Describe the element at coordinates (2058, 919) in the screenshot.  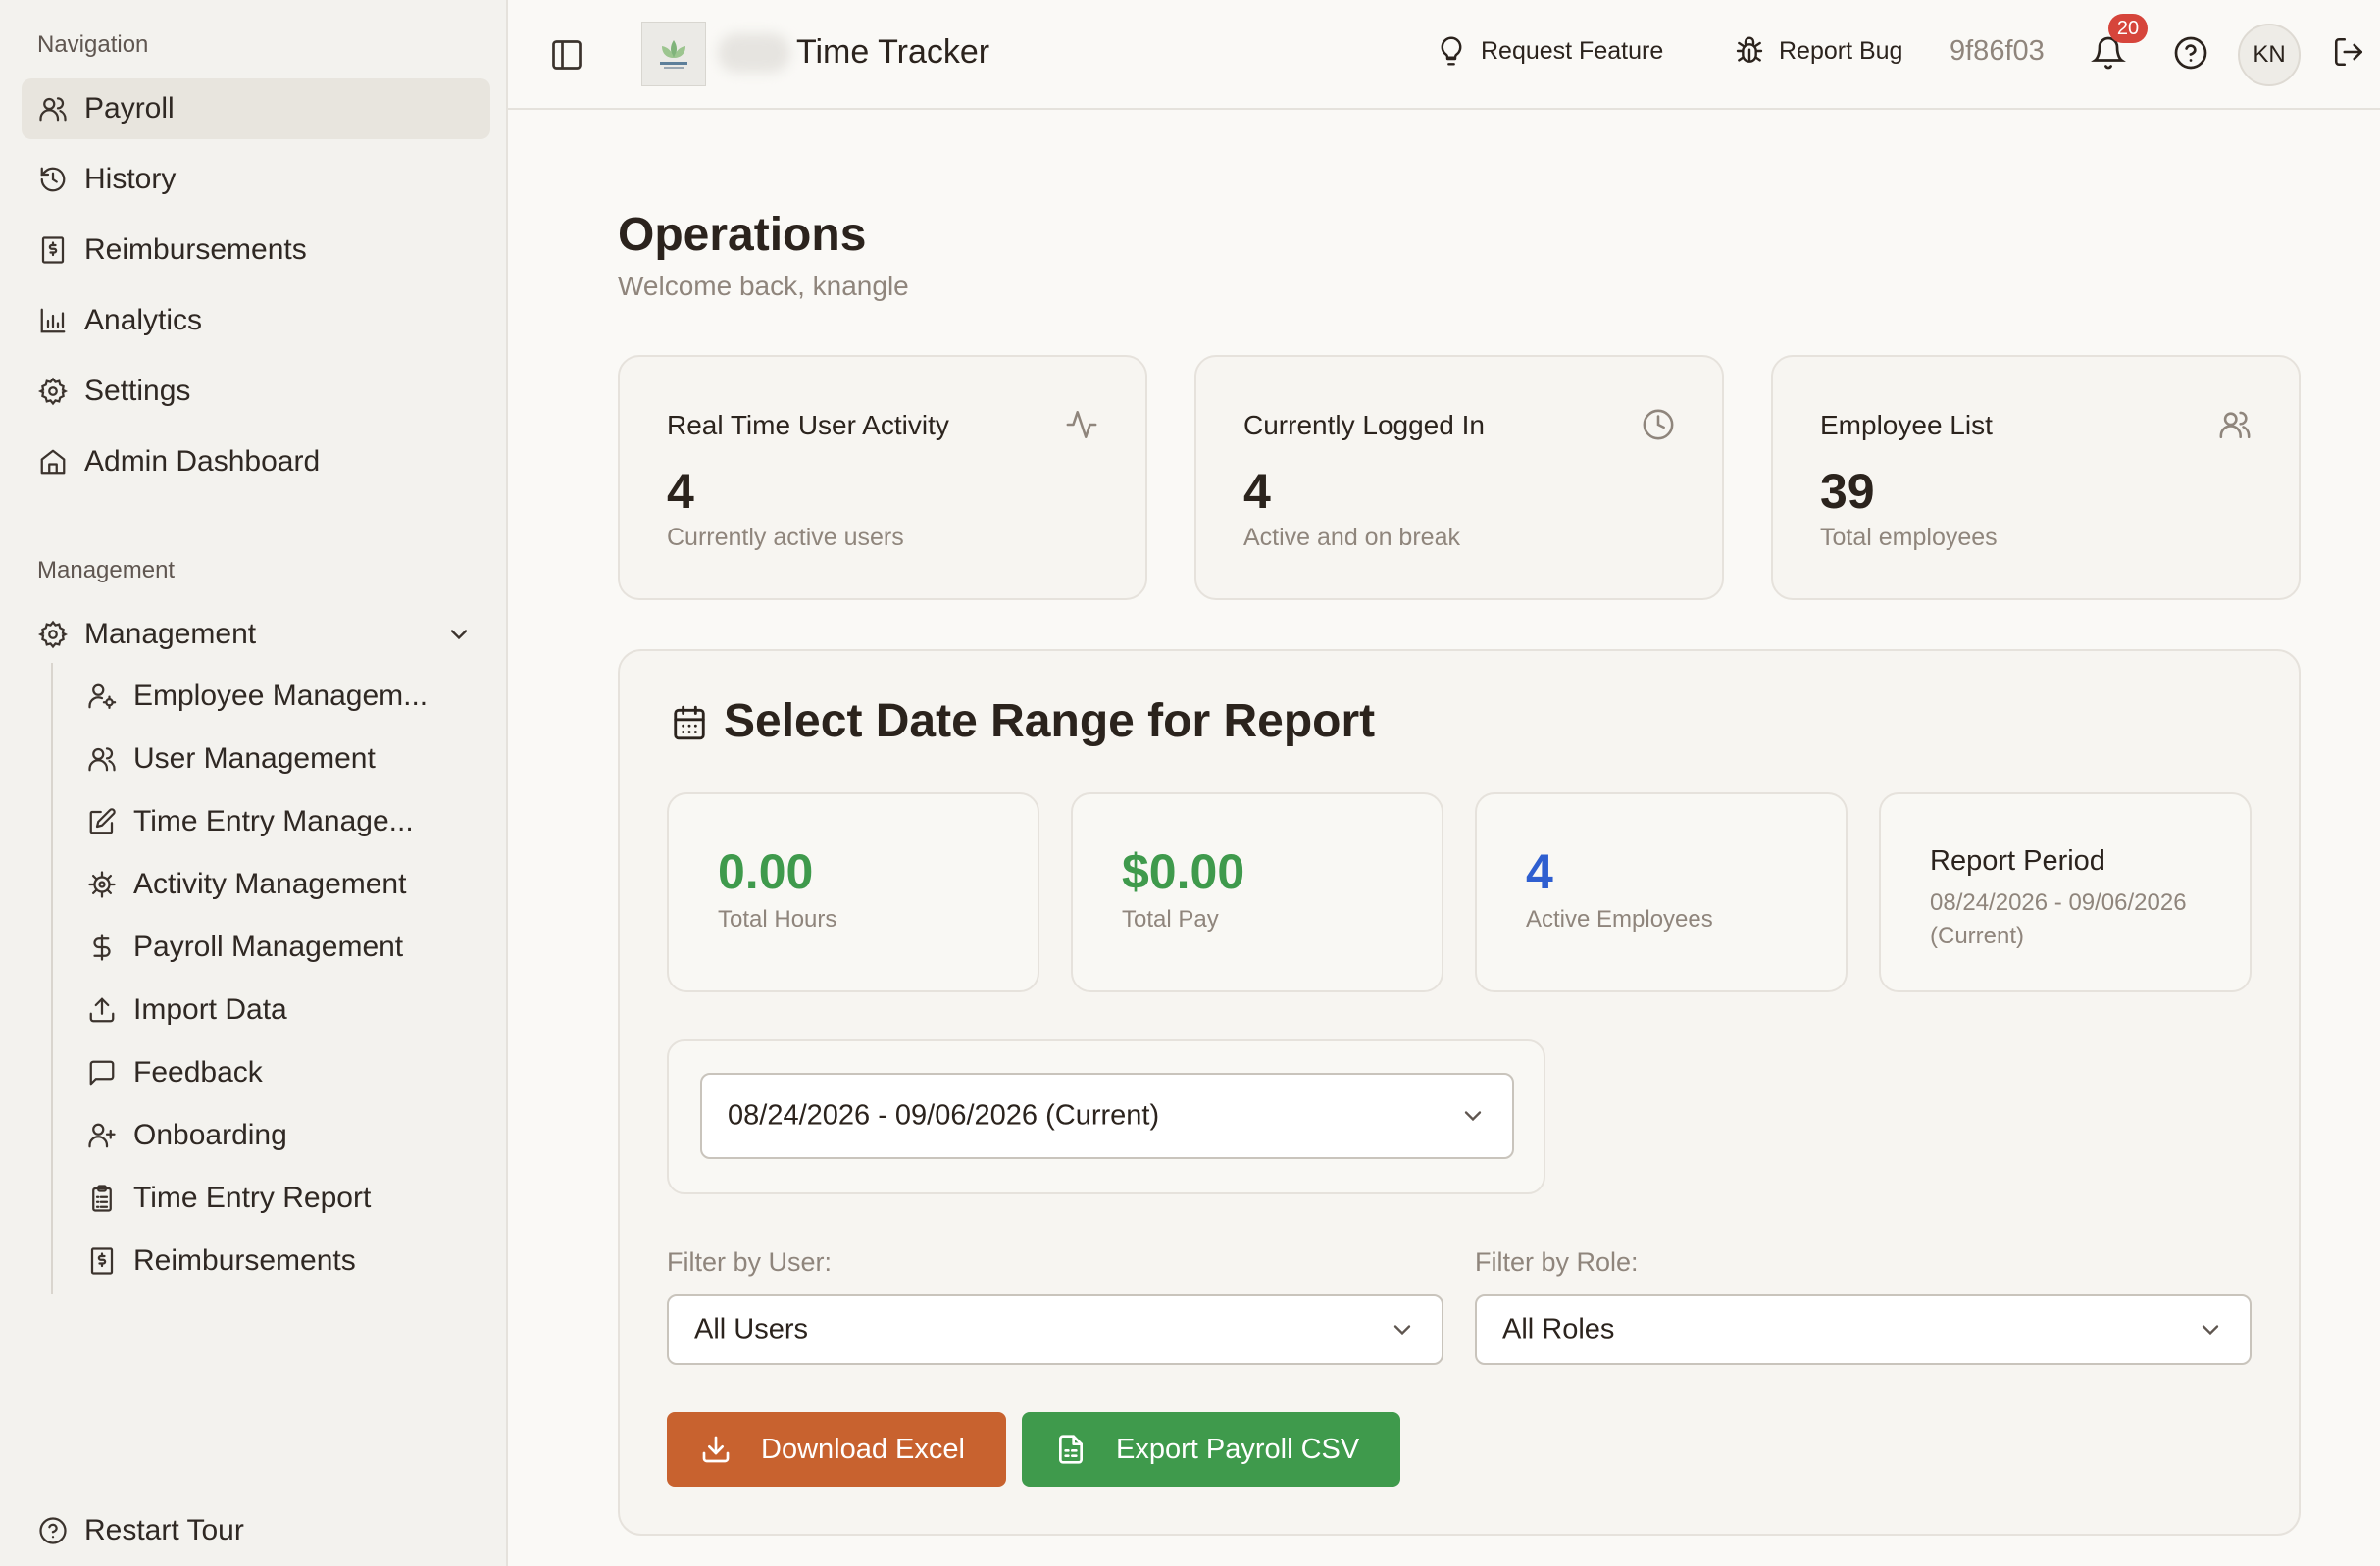
I see `report-period-value: 08/24/2026 - 09/06/2026 (Current)` at that location.